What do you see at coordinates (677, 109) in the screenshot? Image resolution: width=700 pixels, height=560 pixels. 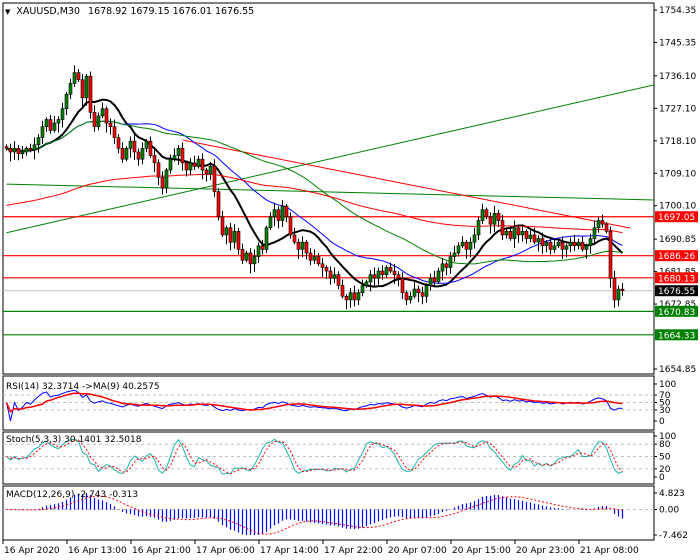 I see `price-tick-label: 1727.10` at bounding box center [677, 109].